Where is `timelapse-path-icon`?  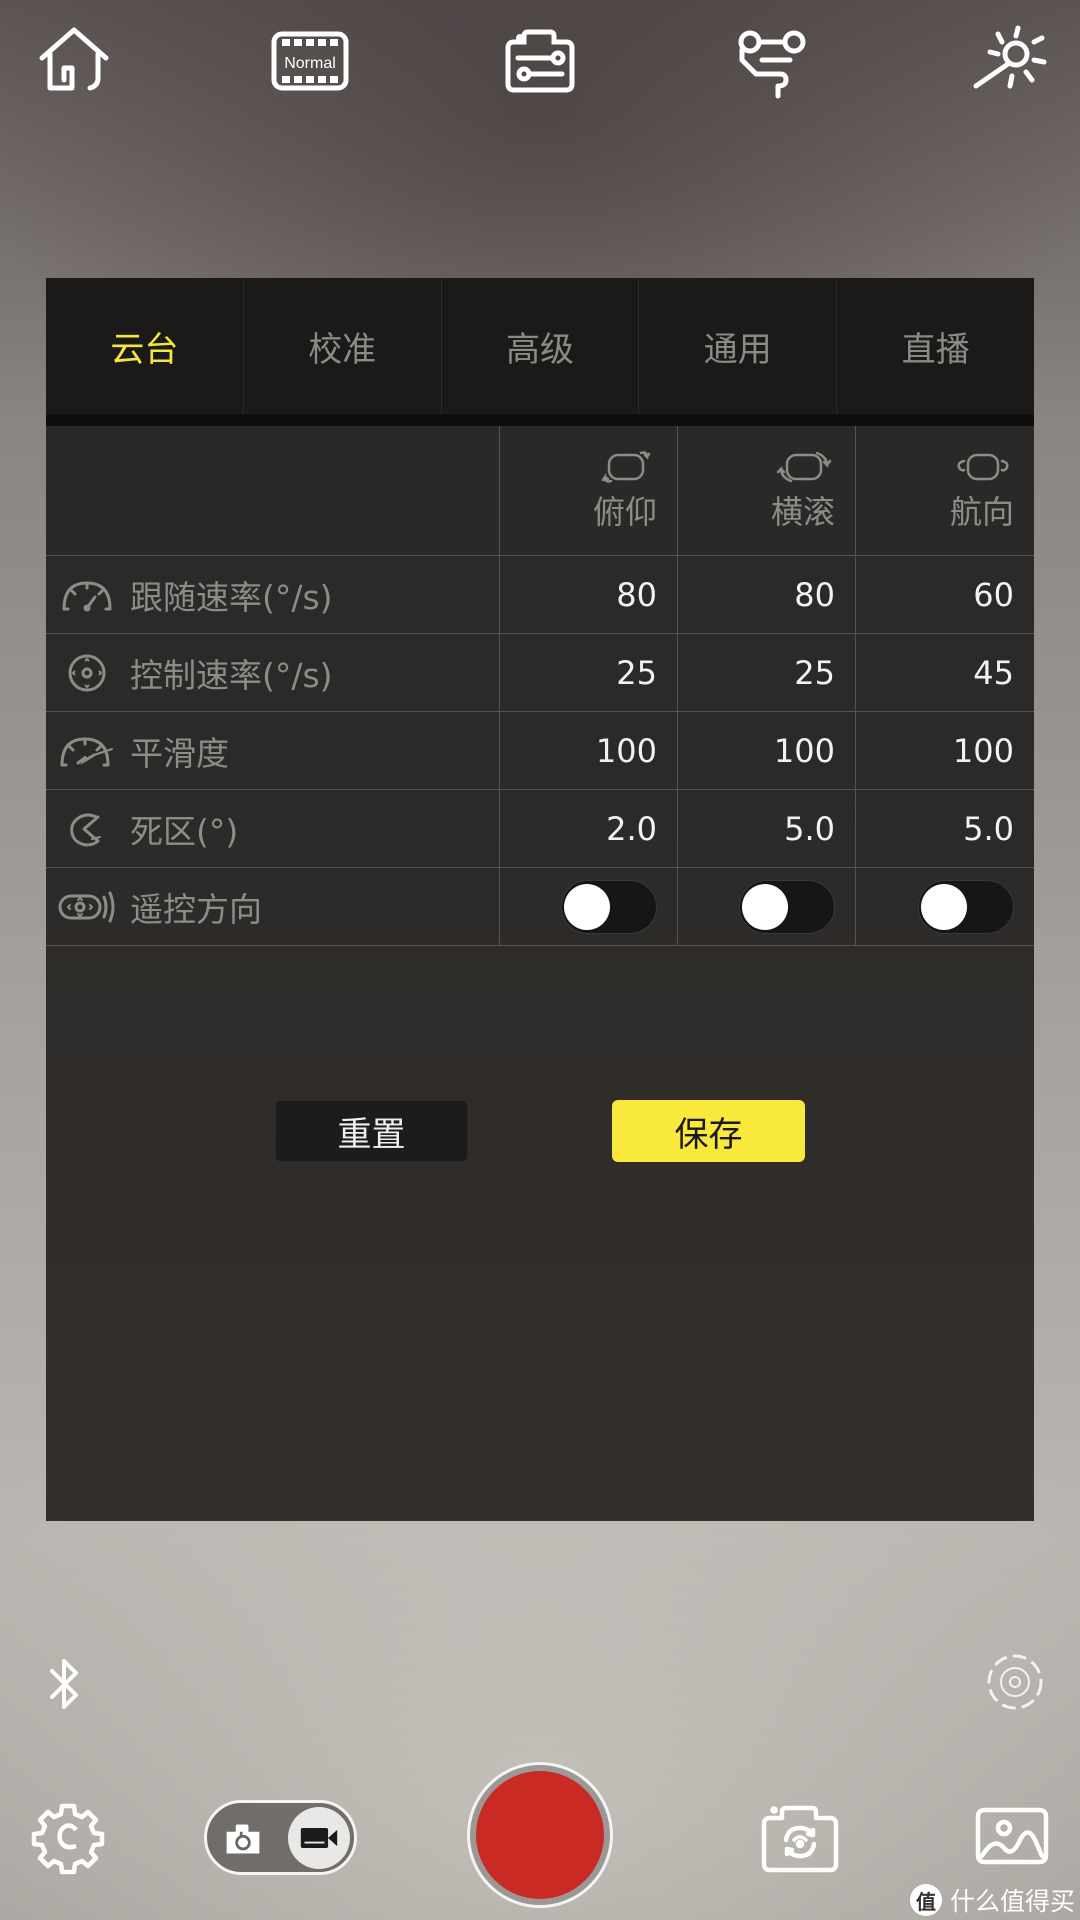 timelapse-path-icon is located at coordinates (772, 64).